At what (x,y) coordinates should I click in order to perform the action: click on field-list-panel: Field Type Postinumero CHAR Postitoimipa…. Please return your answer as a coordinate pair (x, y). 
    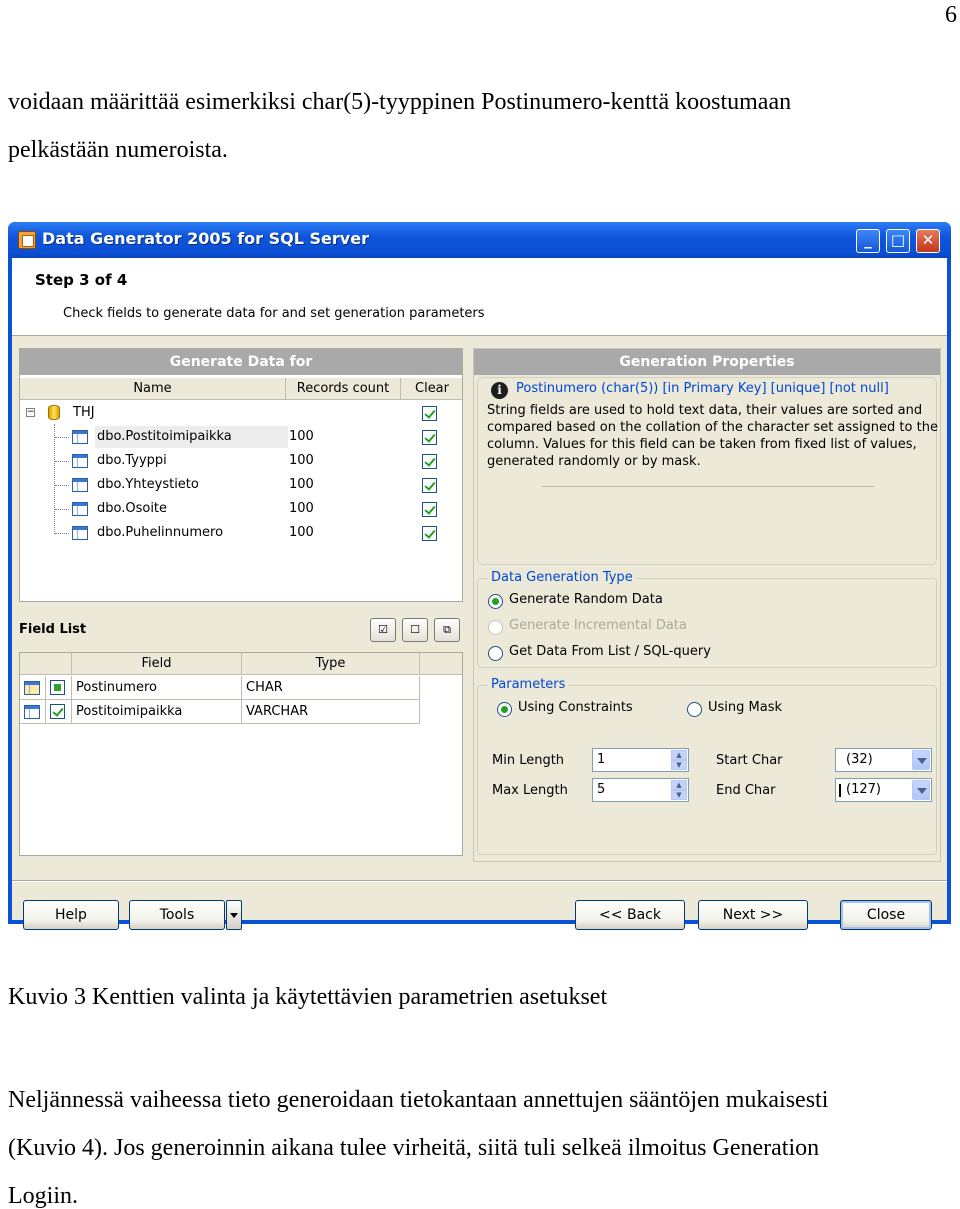
    Looking at the image, I should click on (241, 754).